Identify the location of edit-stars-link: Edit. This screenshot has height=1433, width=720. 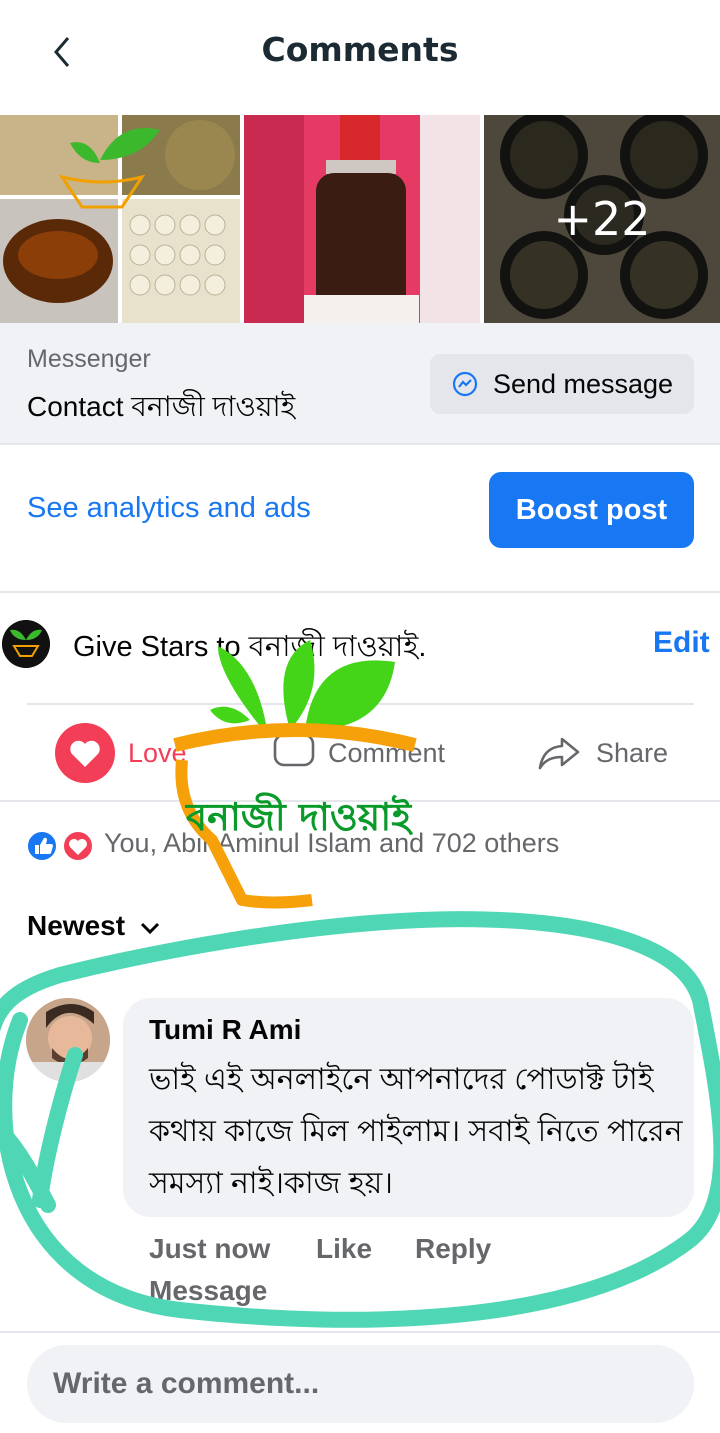
(681, 643).